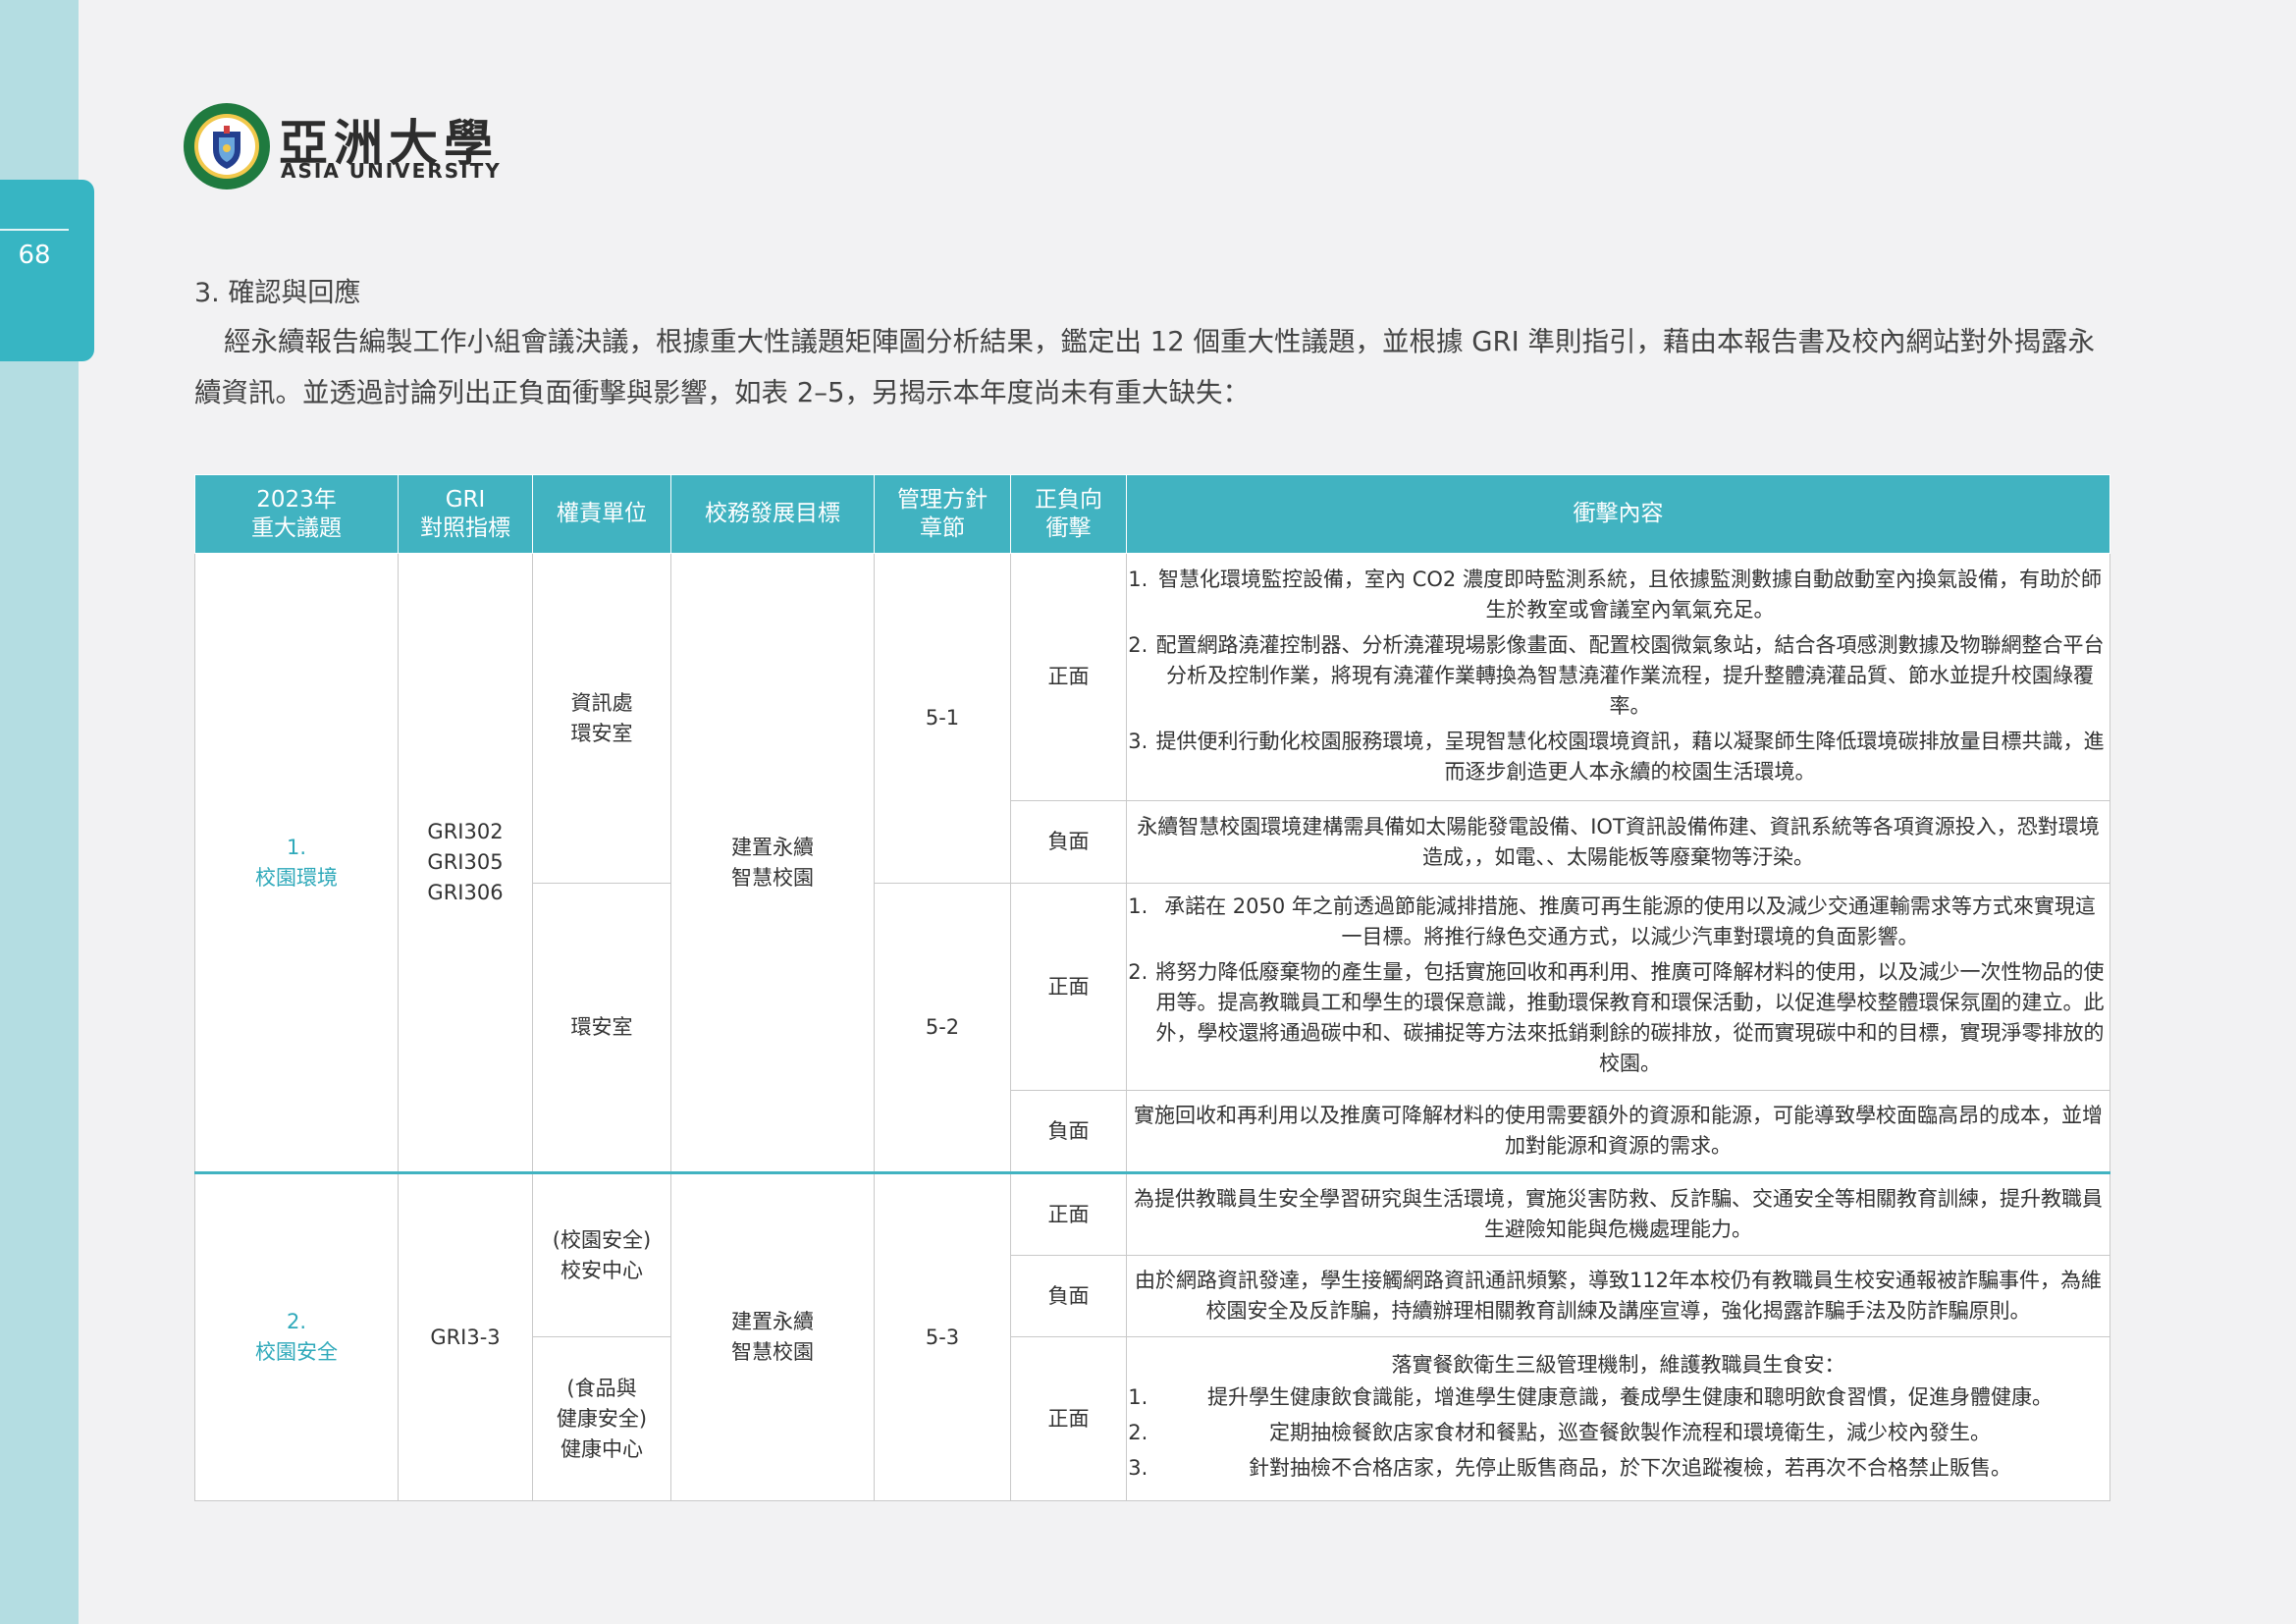 This screenshot has height=1624, width=2296. I want to click on gri-cell-2: GRI3-3, so click(465, 1336).